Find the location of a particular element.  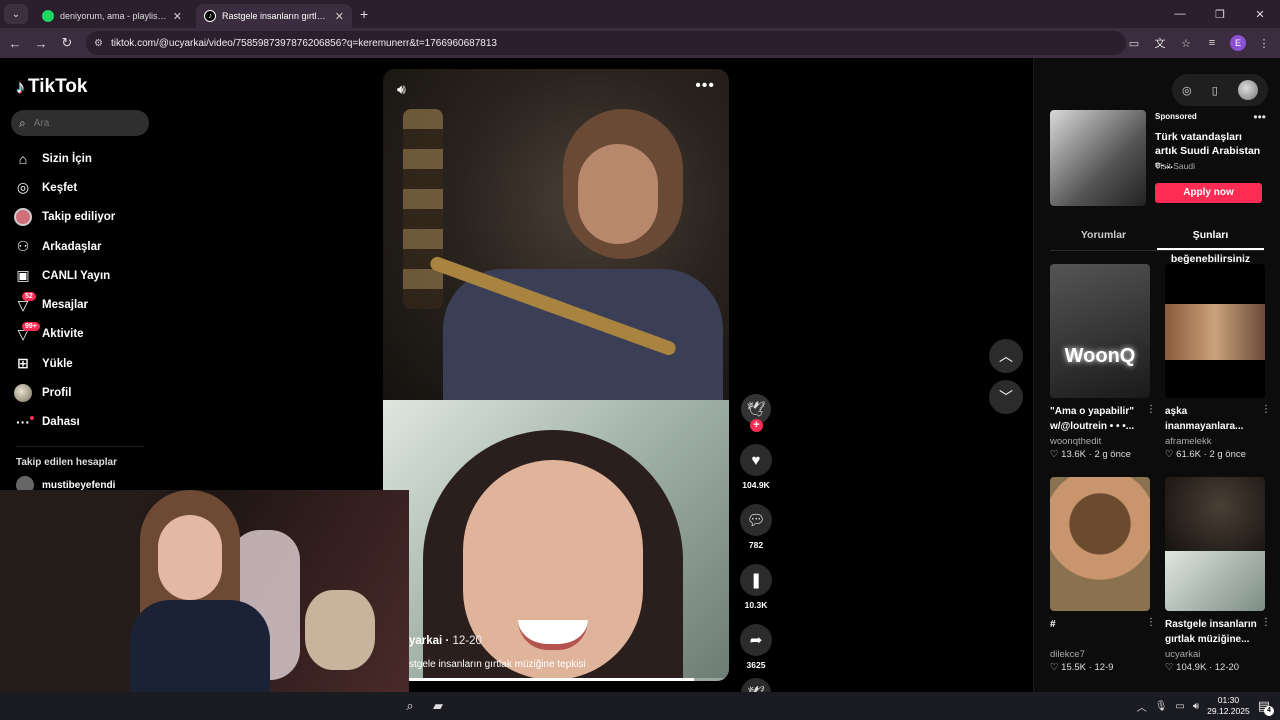

tab-comments: Yorumlar is located at coordinates (1103, 236).